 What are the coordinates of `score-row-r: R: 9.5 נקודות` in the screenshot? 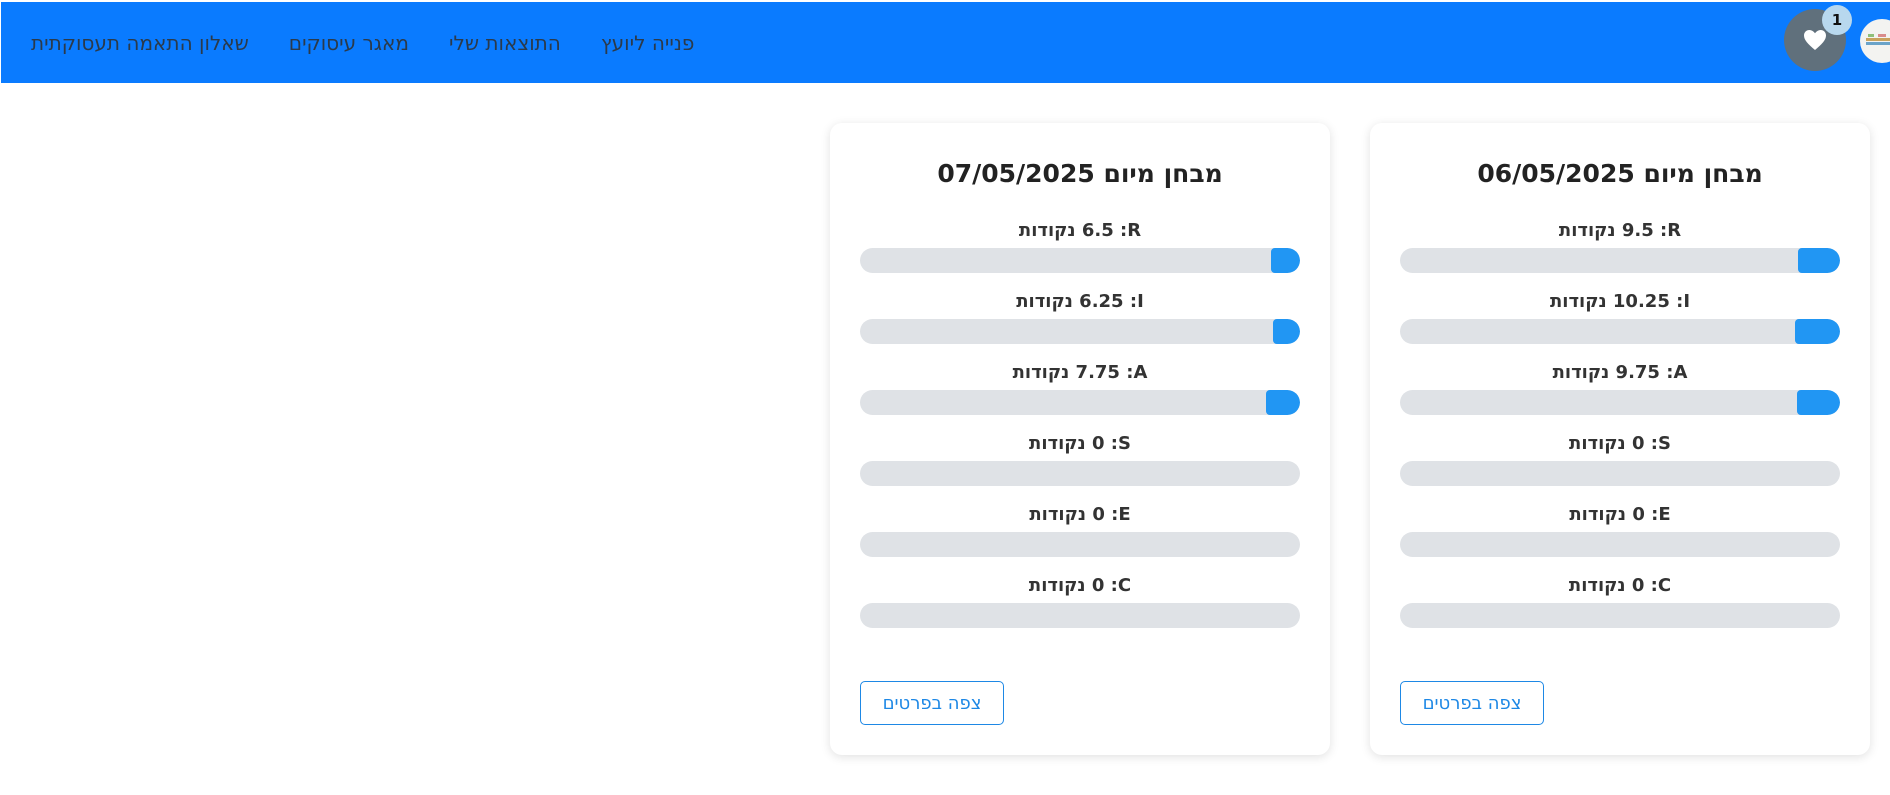 It's located at (1620, 251).